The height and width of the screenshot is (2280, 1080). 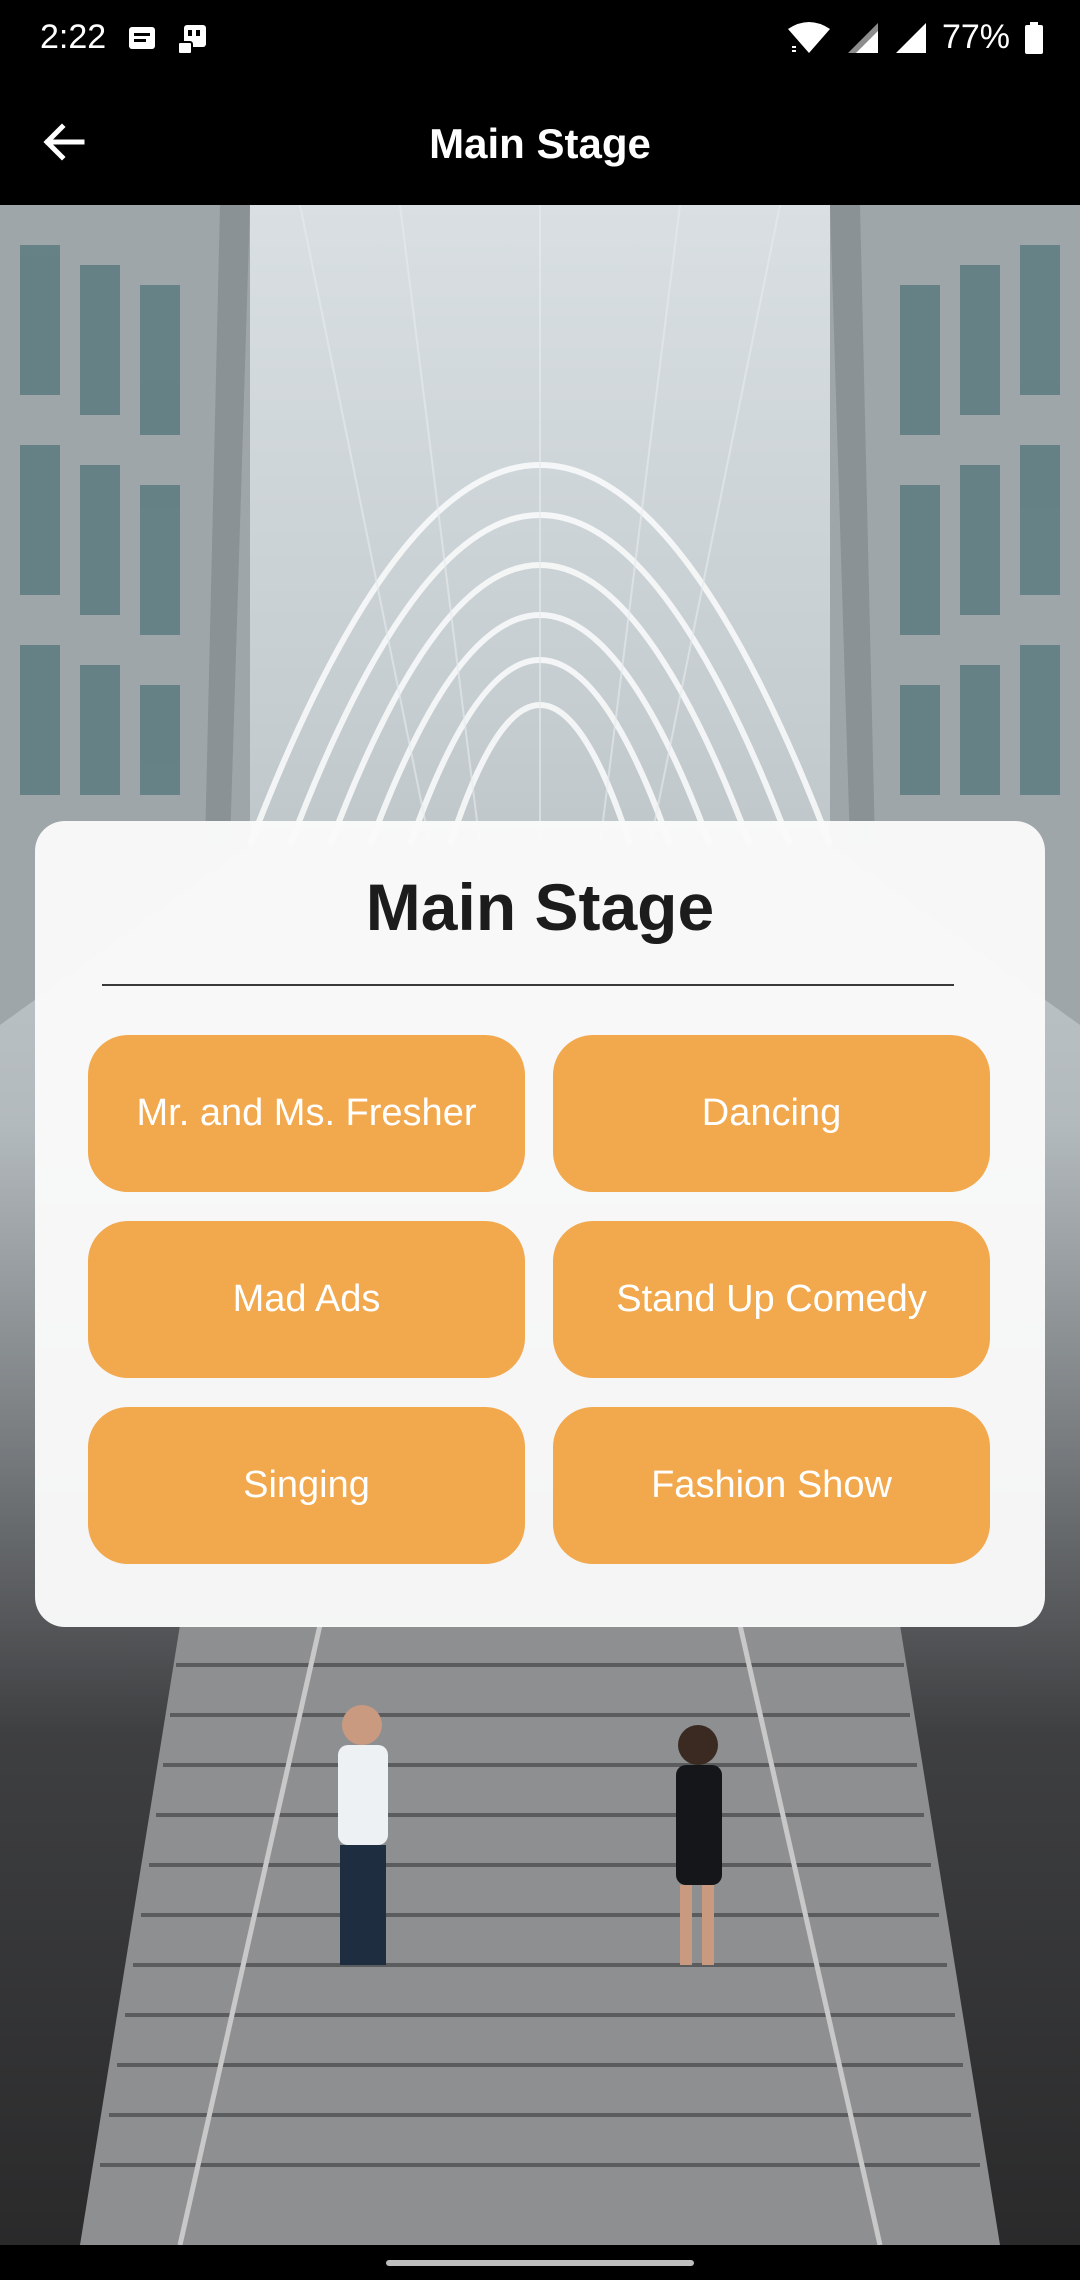 What do you see at coordinates (73, 37) in the screenshot?
I see `status-time: 2:22` at bounding box center [73, 37].